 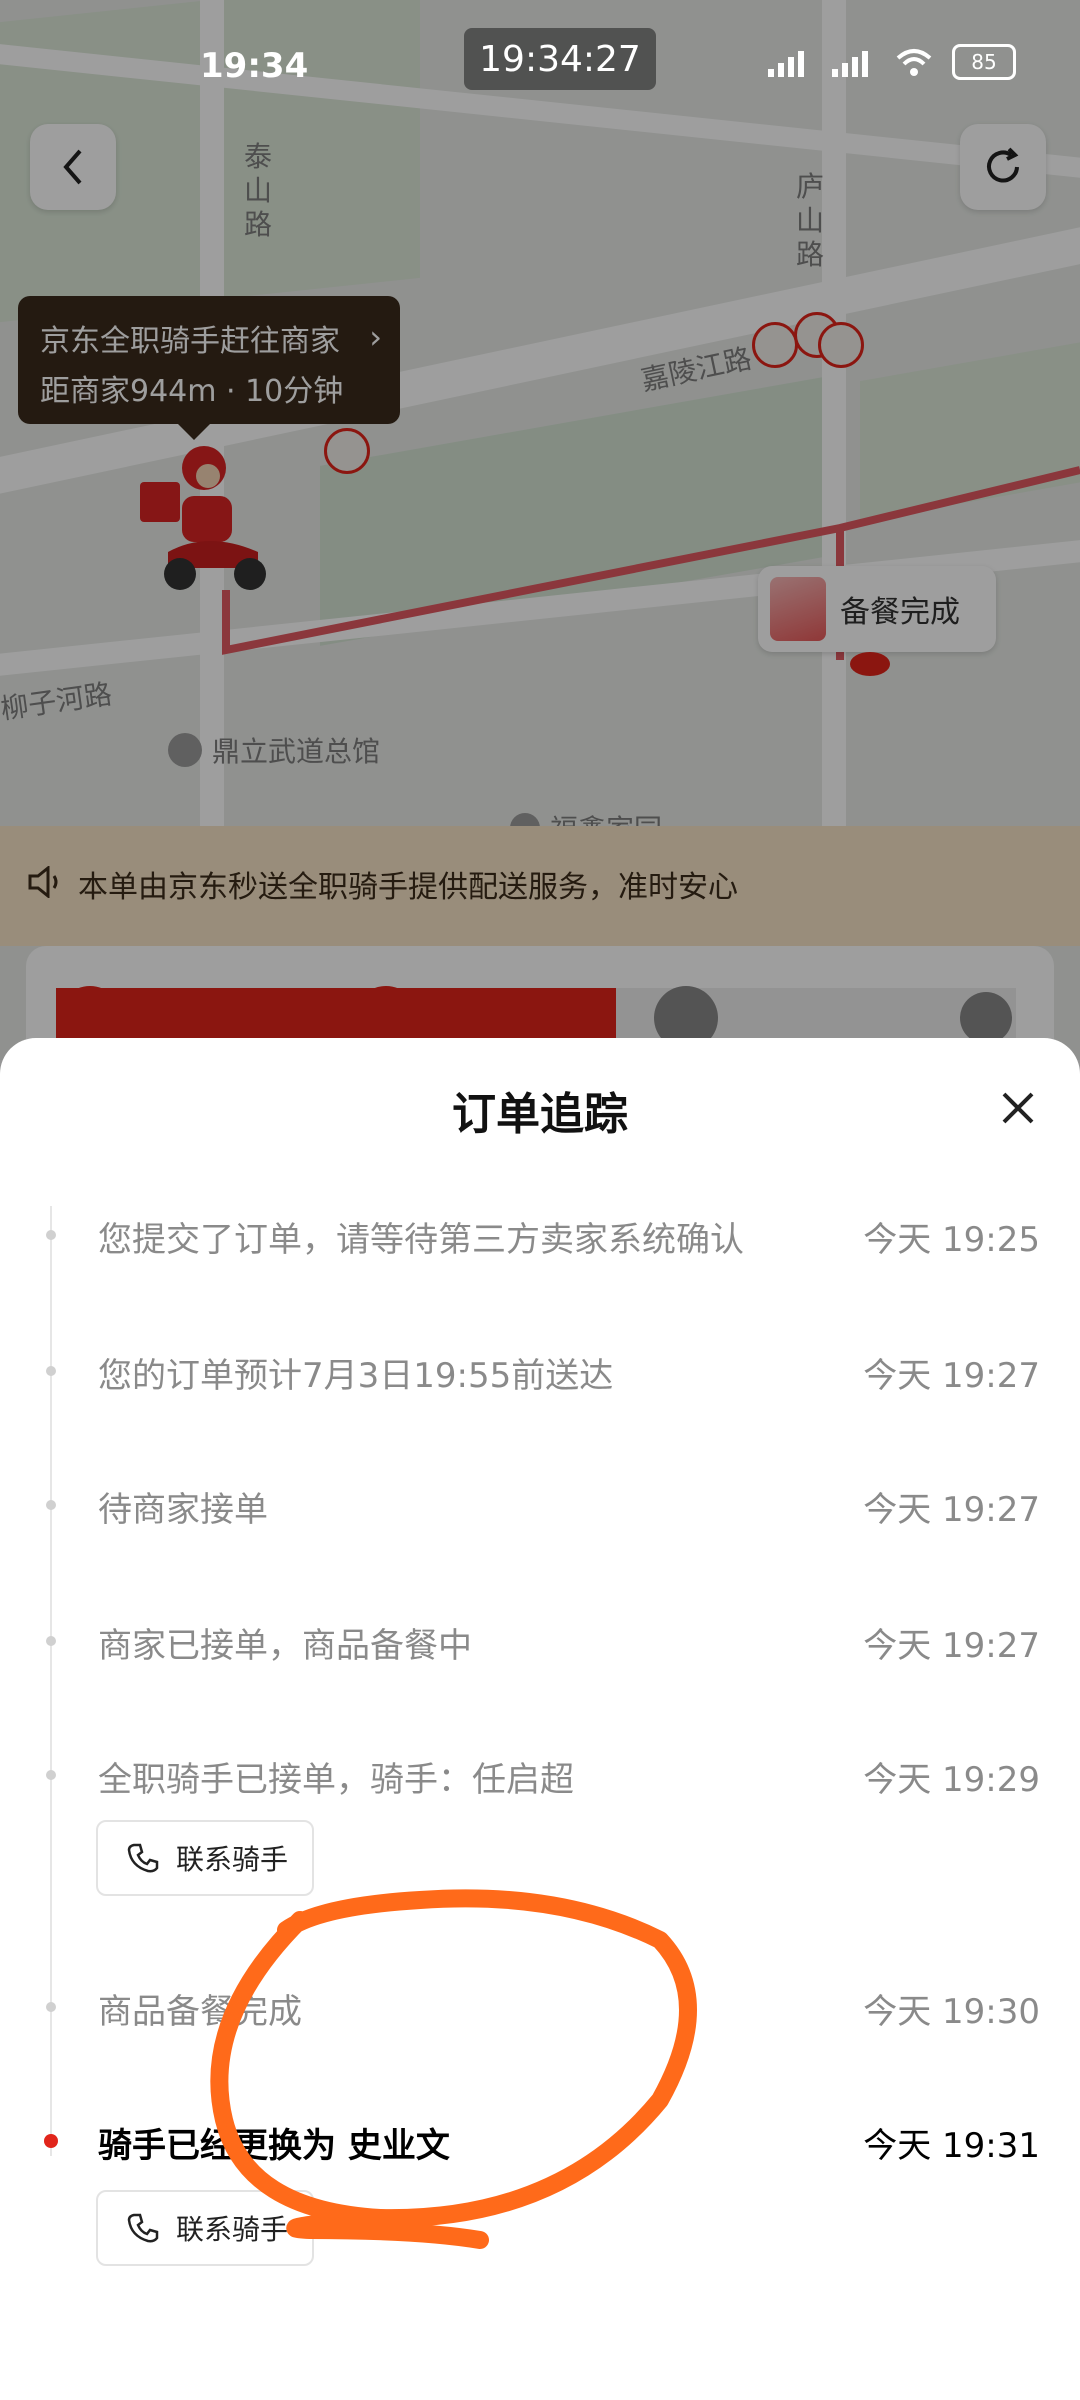 I want to click on timeline-text: 待商家接单, so click(x=183, y=1510).